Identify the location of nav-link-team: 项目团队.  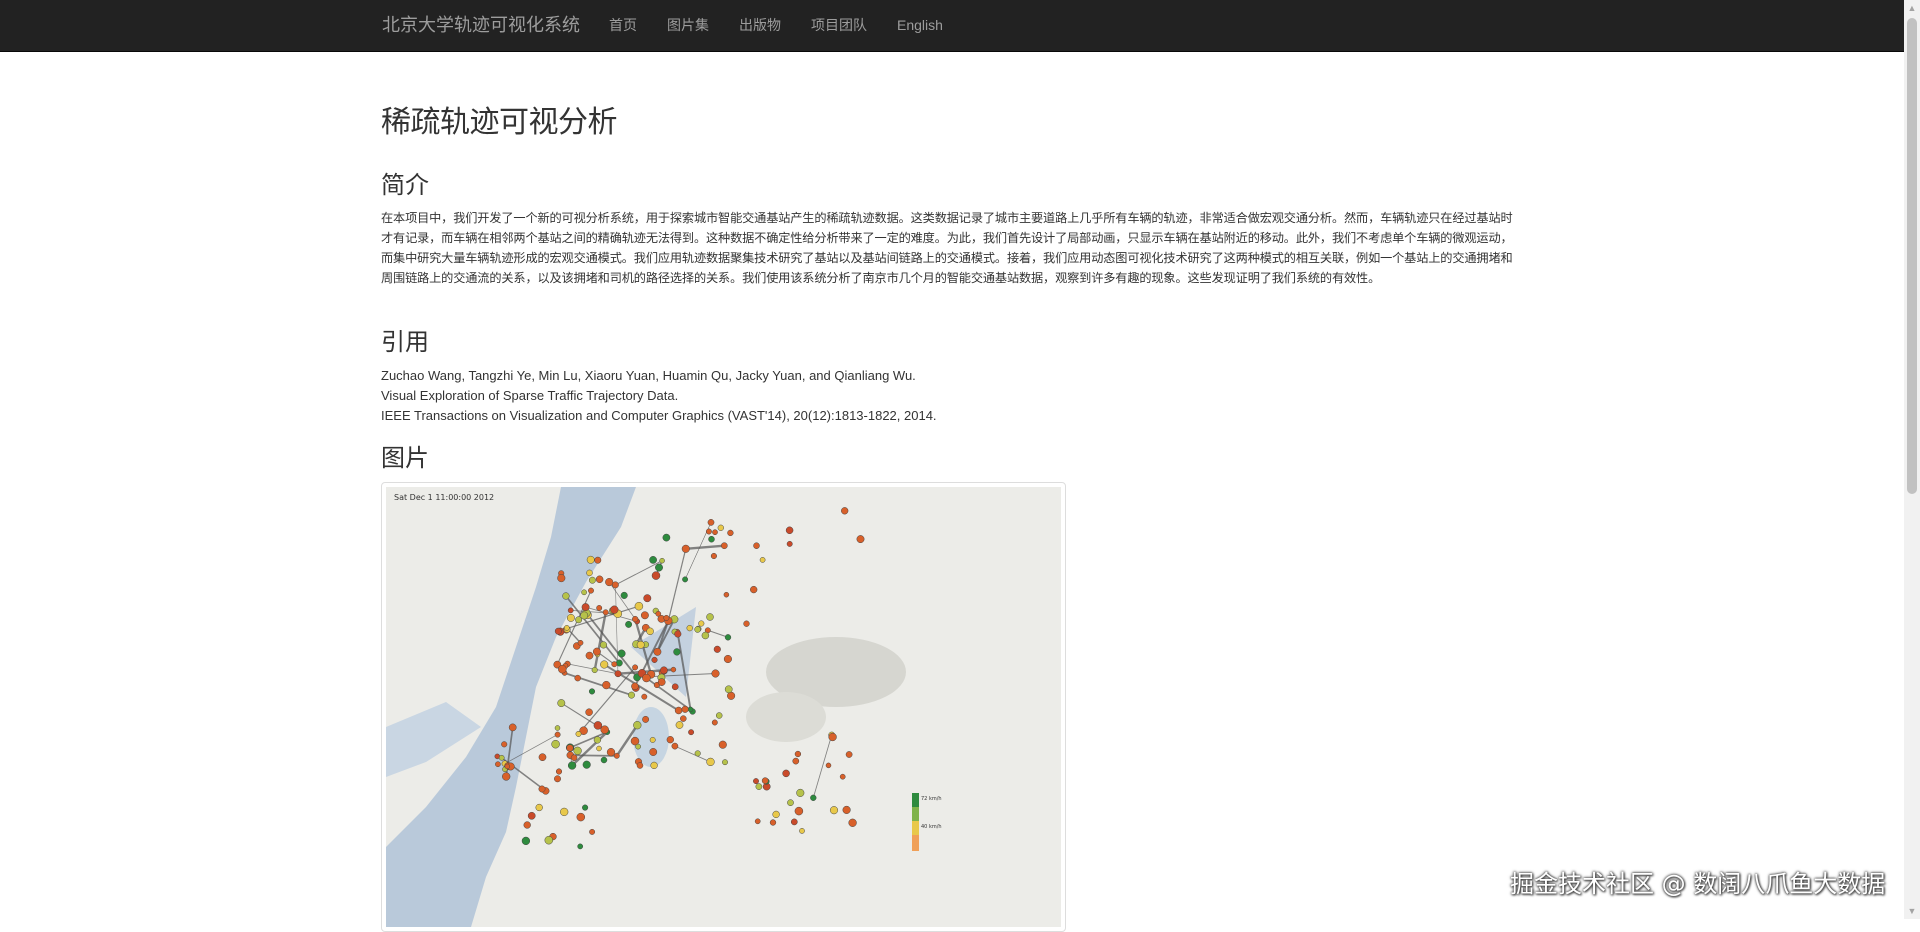
(839, 25).